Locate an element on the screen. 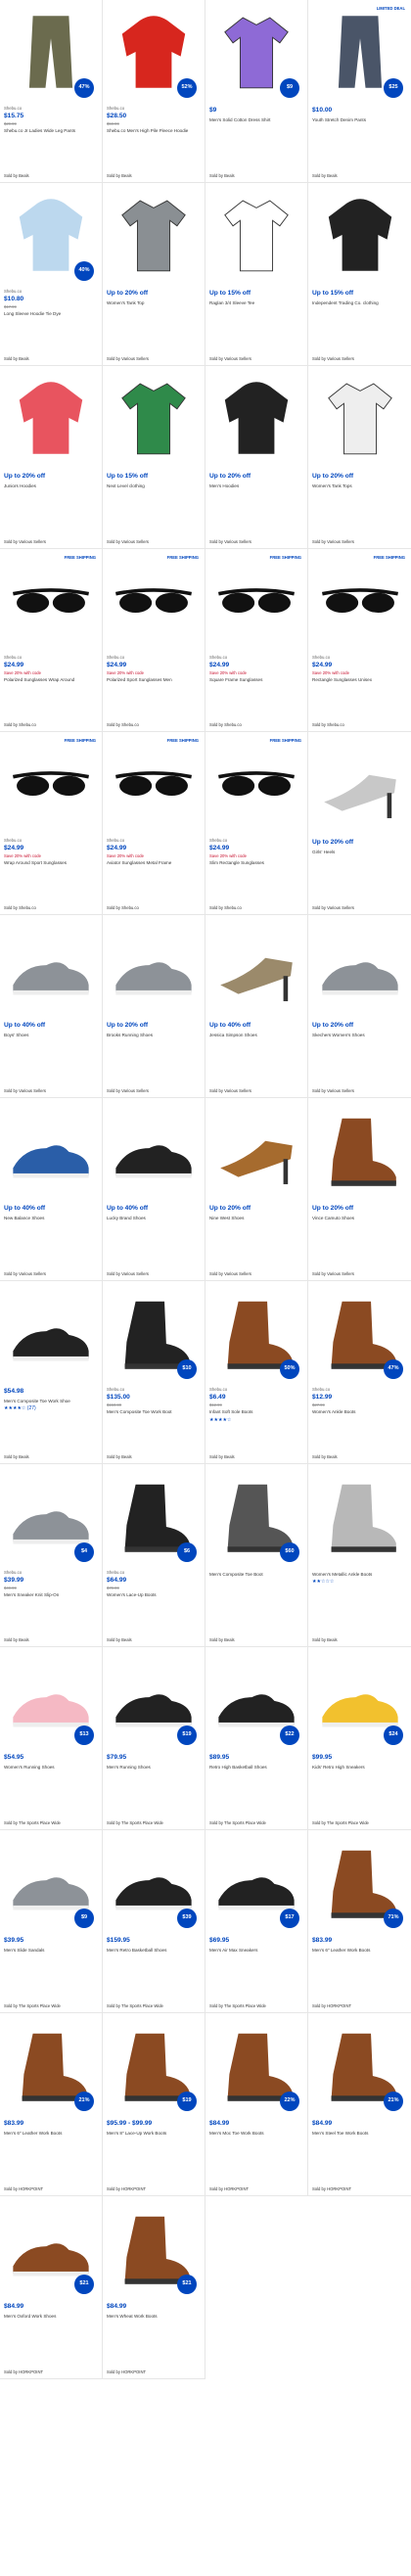 The image size is (411, 2576). product-title: Men's Moc Toe Work Boots is located at coordinates (256, 2134).